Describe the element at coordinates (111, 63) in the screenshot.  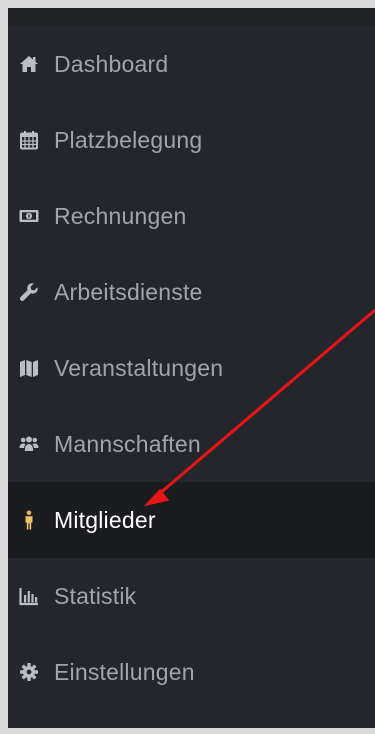
I see `sidebar-item-label: Dashboard` at that location.